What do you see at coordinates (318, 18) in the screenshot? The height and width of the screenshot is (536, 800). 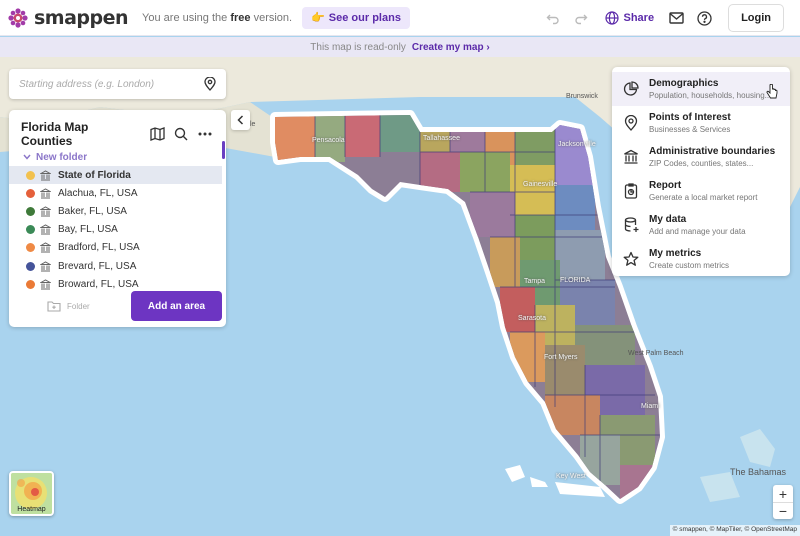 I see `pointing-hand-icon: 👉` at bounding box center [318, 18].